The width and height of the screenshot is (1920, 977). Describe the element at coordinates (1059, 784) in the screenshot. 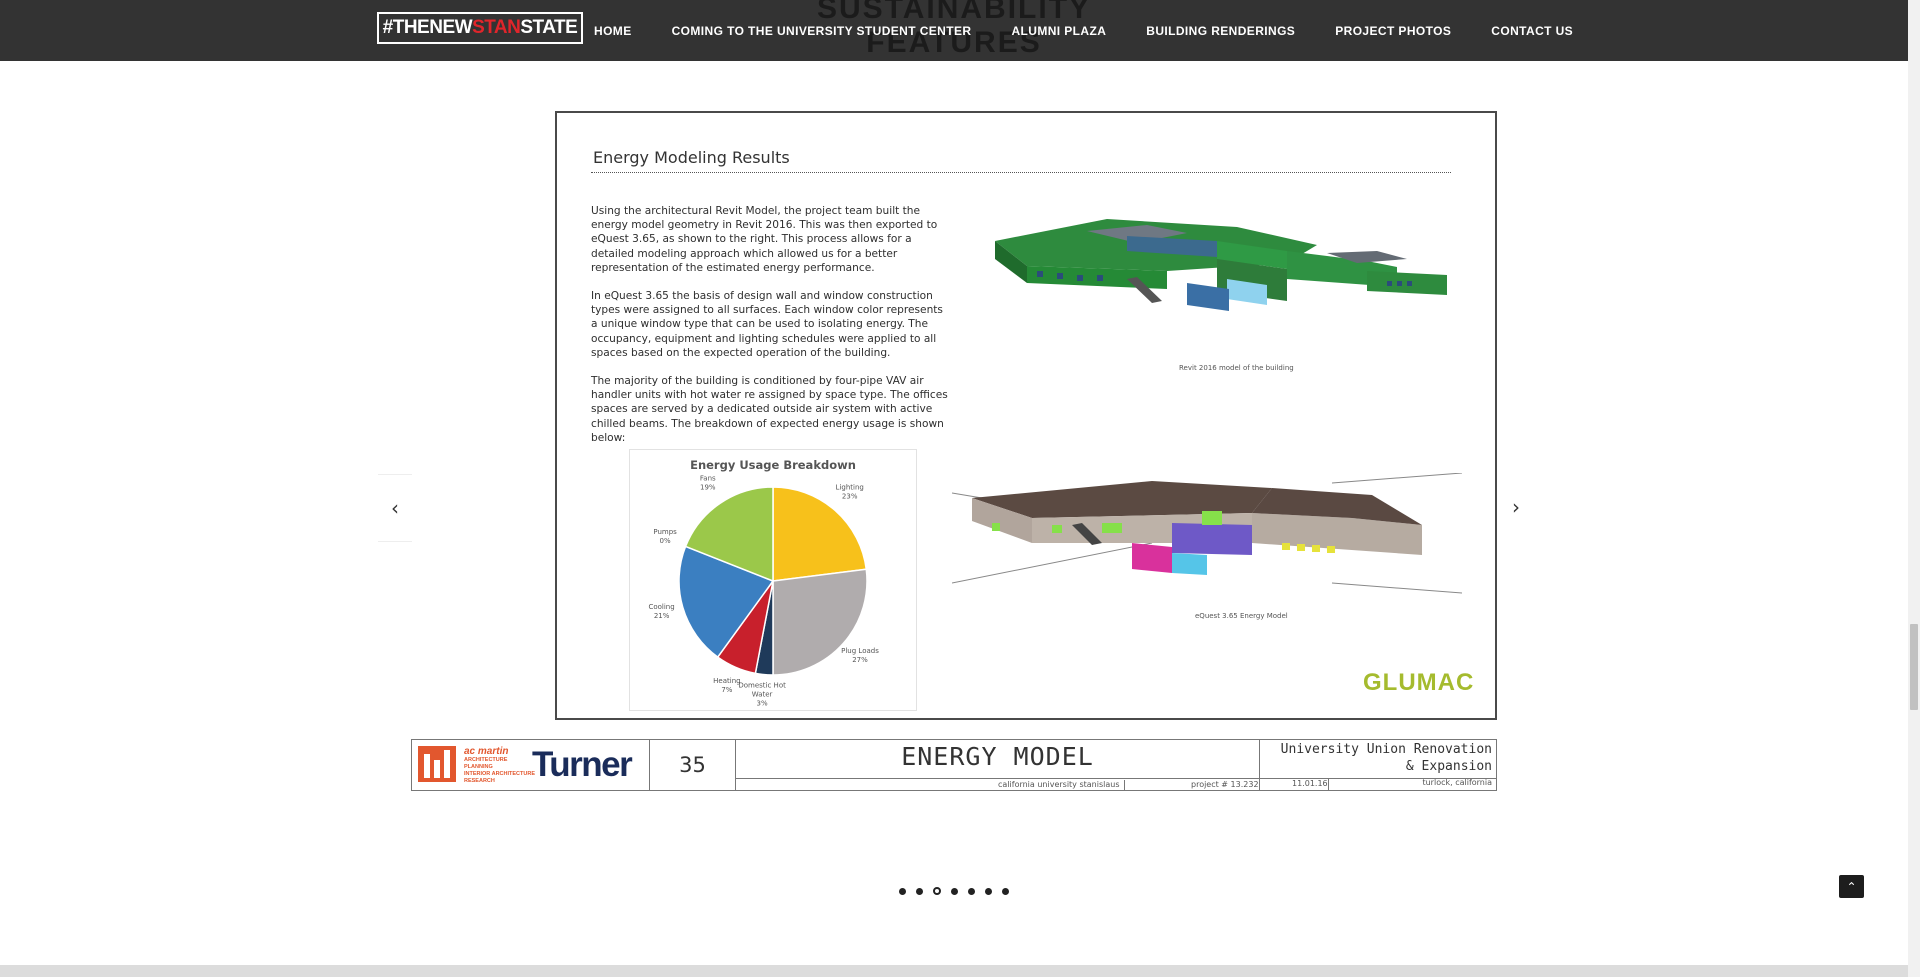

I see `client-name: california university stanislaus` at that location.